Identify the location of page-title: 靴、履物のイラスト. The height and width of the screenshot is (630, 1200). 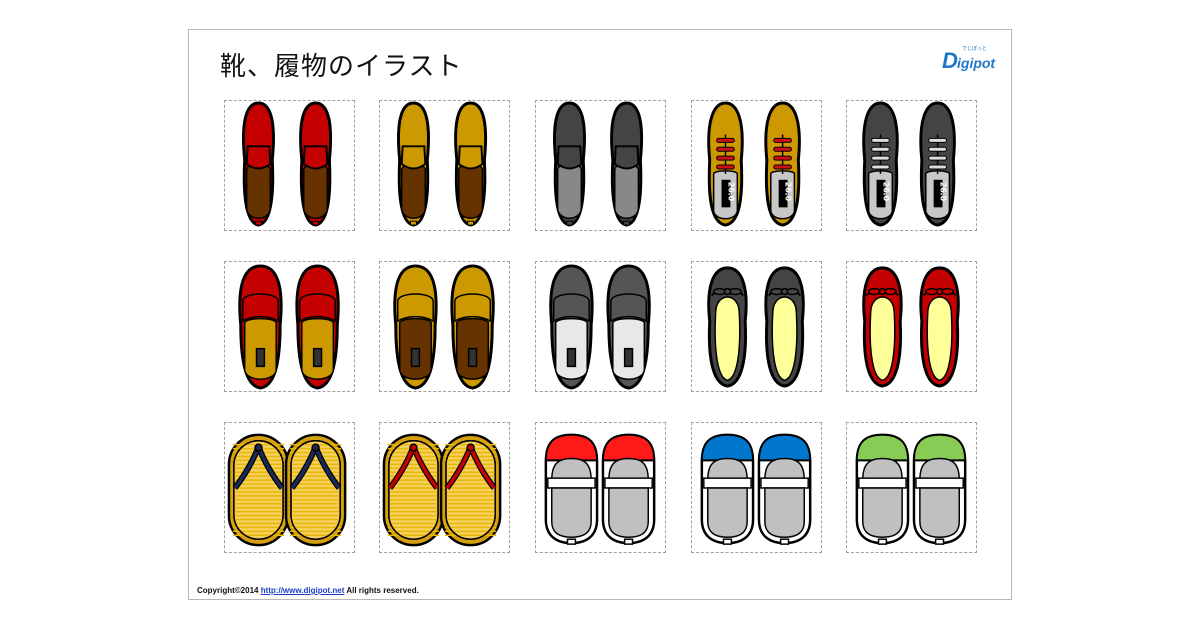
(341, 67).